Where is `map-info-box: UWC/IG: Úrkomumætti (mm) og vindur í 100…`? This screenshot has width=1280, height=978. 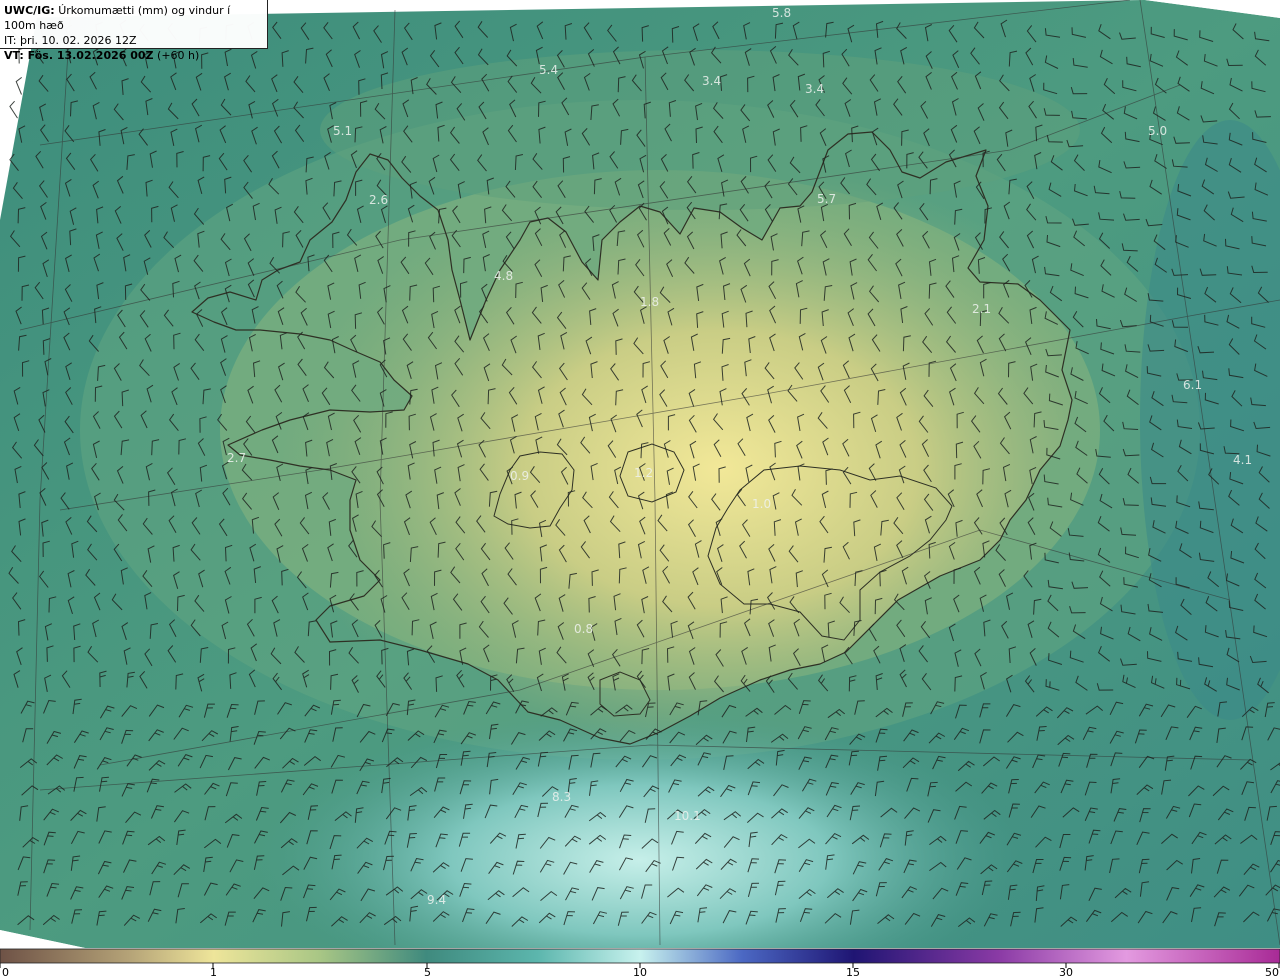
map-info-box: UWC/IG: Úrkomumætti (mm) og vindur í 100… is located at coordinates (134, 31).